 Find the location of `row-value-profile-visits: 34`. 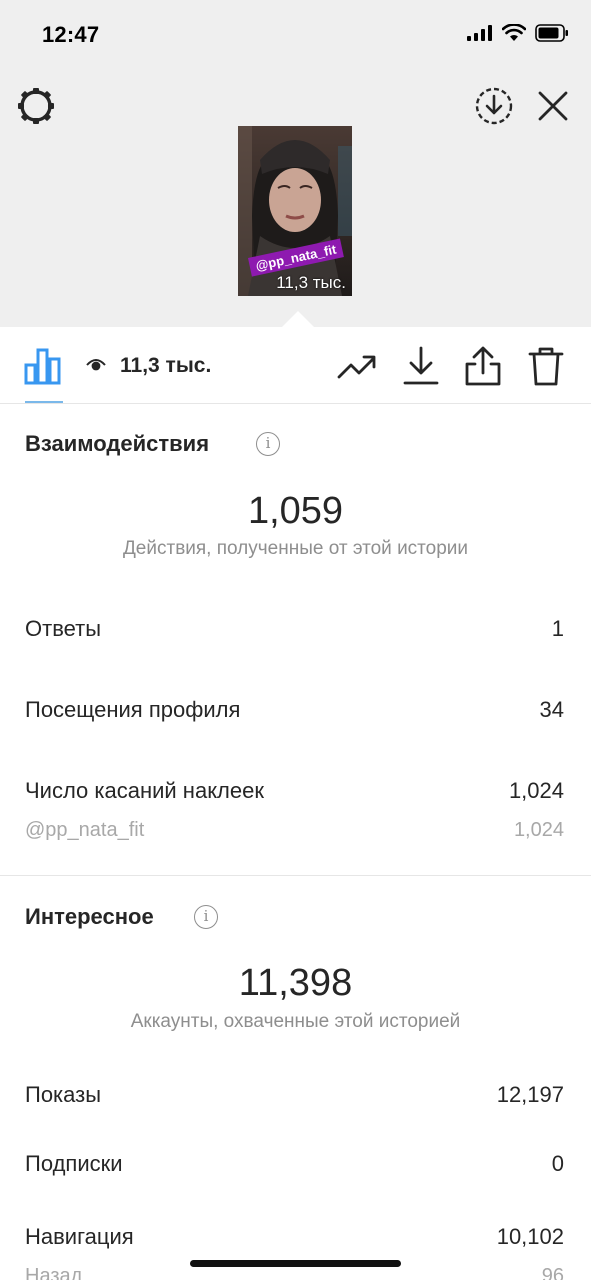

row-value-profile-visits: 34 is located at coordinates (551, 709).